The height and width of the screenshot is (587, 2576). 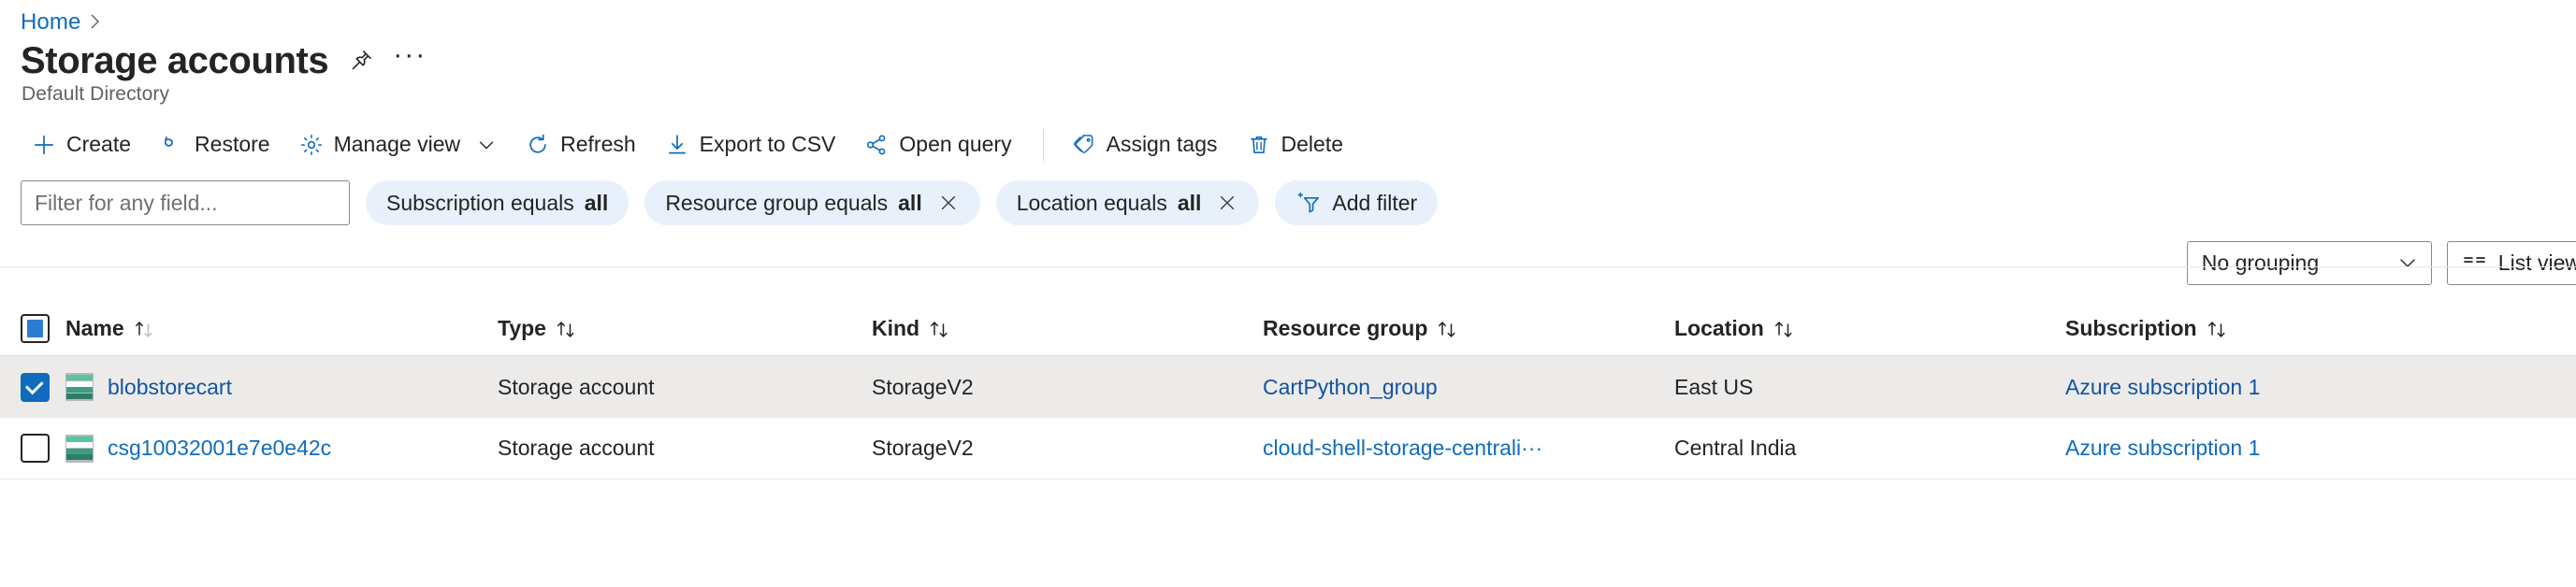 I want to click on row-name-link: csg10032001e7e0e42c, so click(x=219, y=448).